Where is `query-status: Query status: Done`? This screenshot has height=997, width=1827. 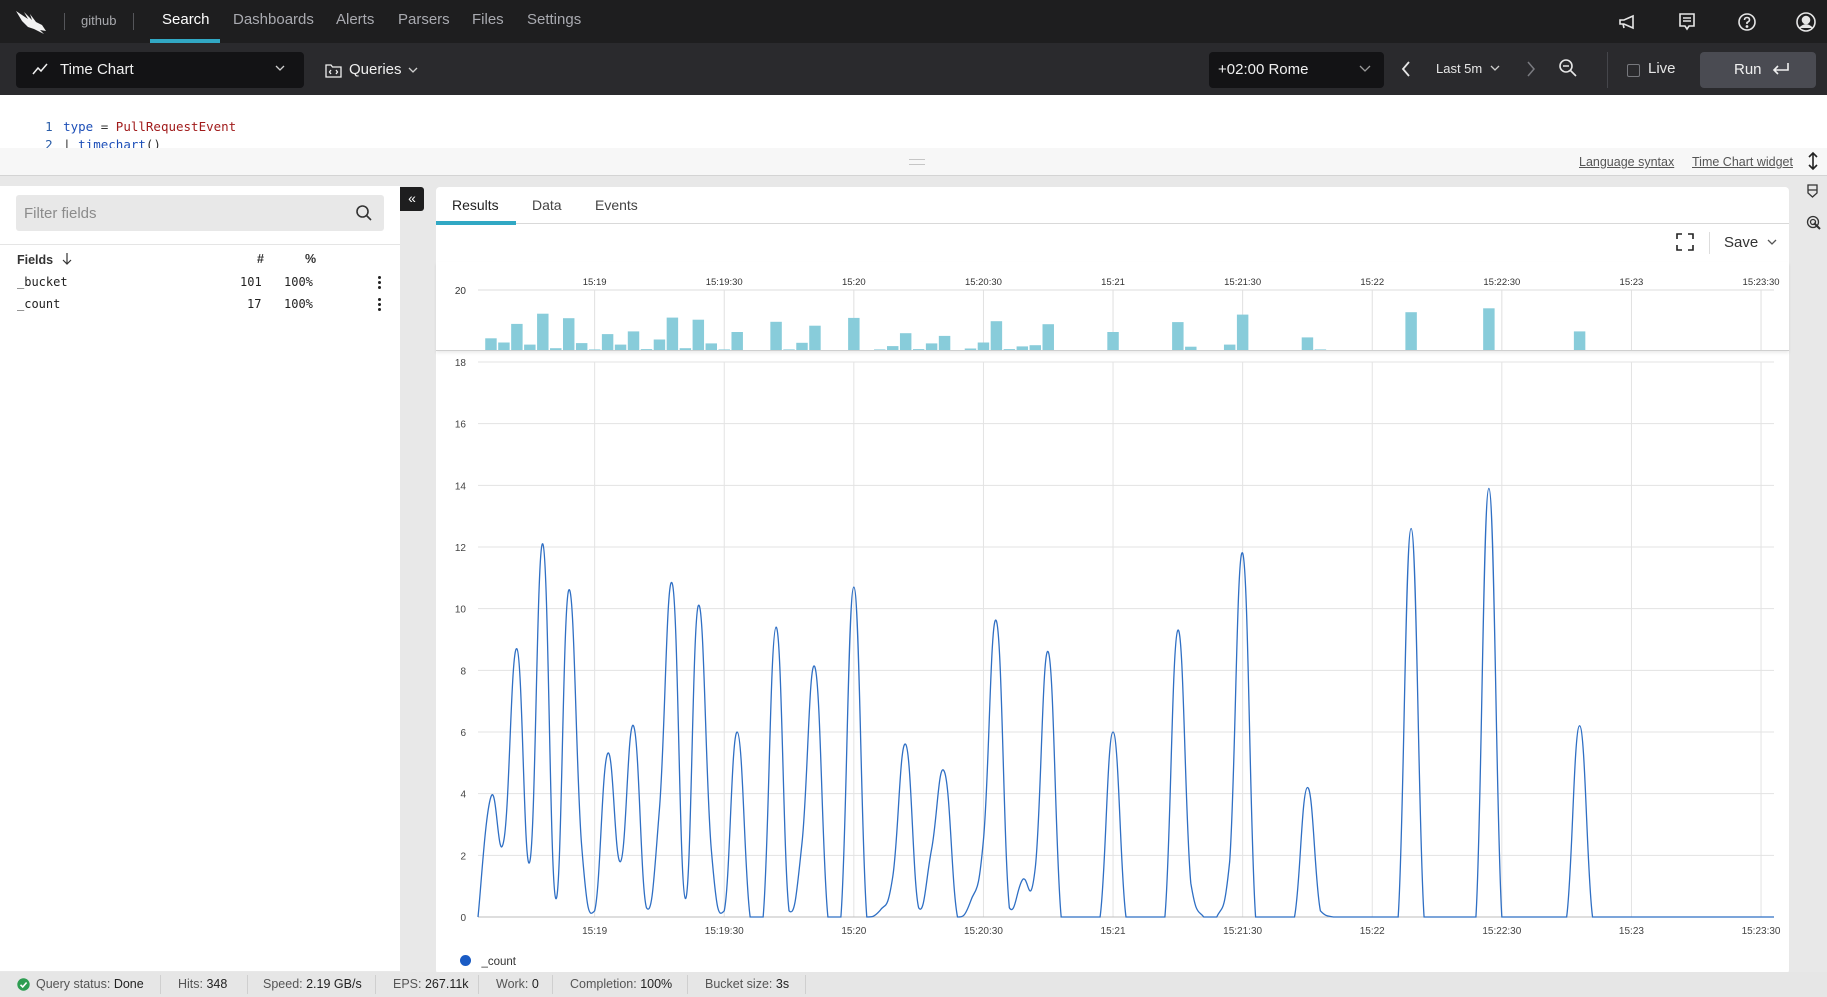 query-status: Query status: Done is located at coordinates (90, 984).